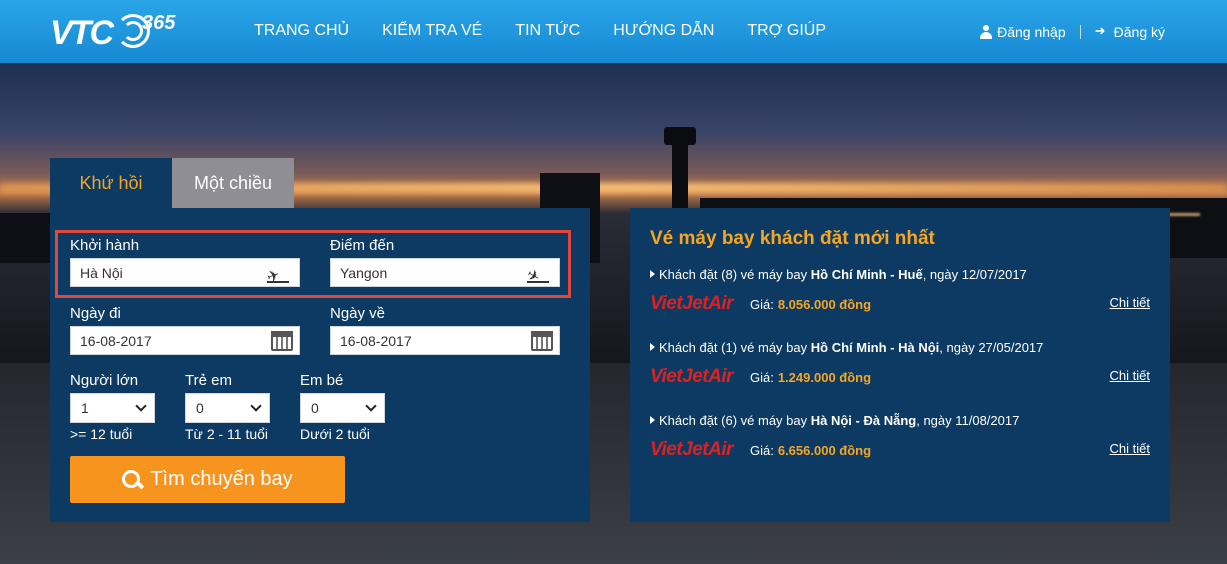 The height and width of the screenshot is (564, 1227). Describe the element at coordinates (445, 340) in the screenshot. I see `return-date-input: 16-08-2017` at that location.